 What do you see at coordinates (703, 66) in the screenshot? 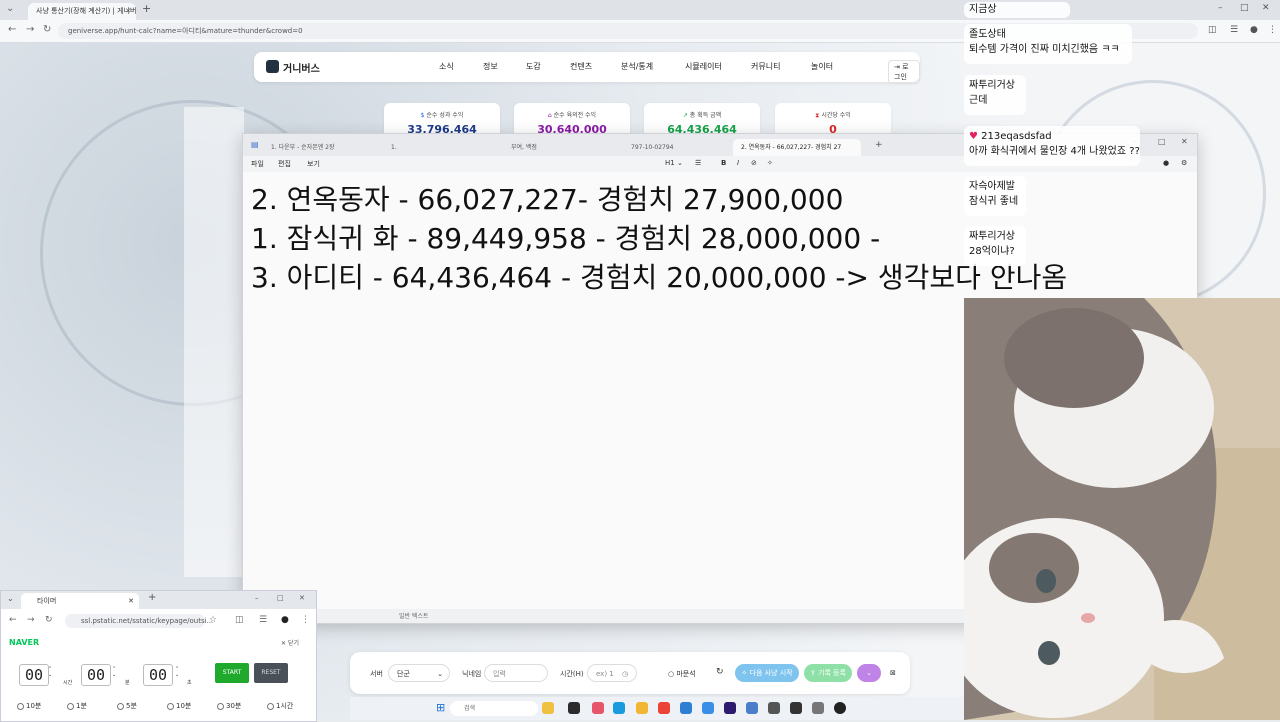
I see `menu-item-simulator: 시뮬레이터` at bounding box center [703, 66].